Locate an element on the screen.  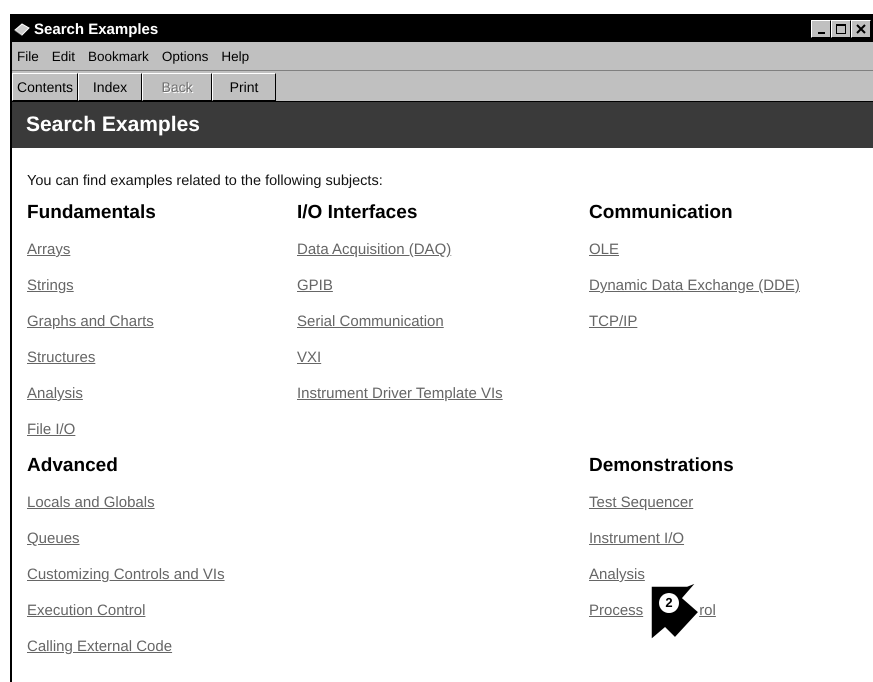
link: Locals and Globals is located at coordinates (91, 503).